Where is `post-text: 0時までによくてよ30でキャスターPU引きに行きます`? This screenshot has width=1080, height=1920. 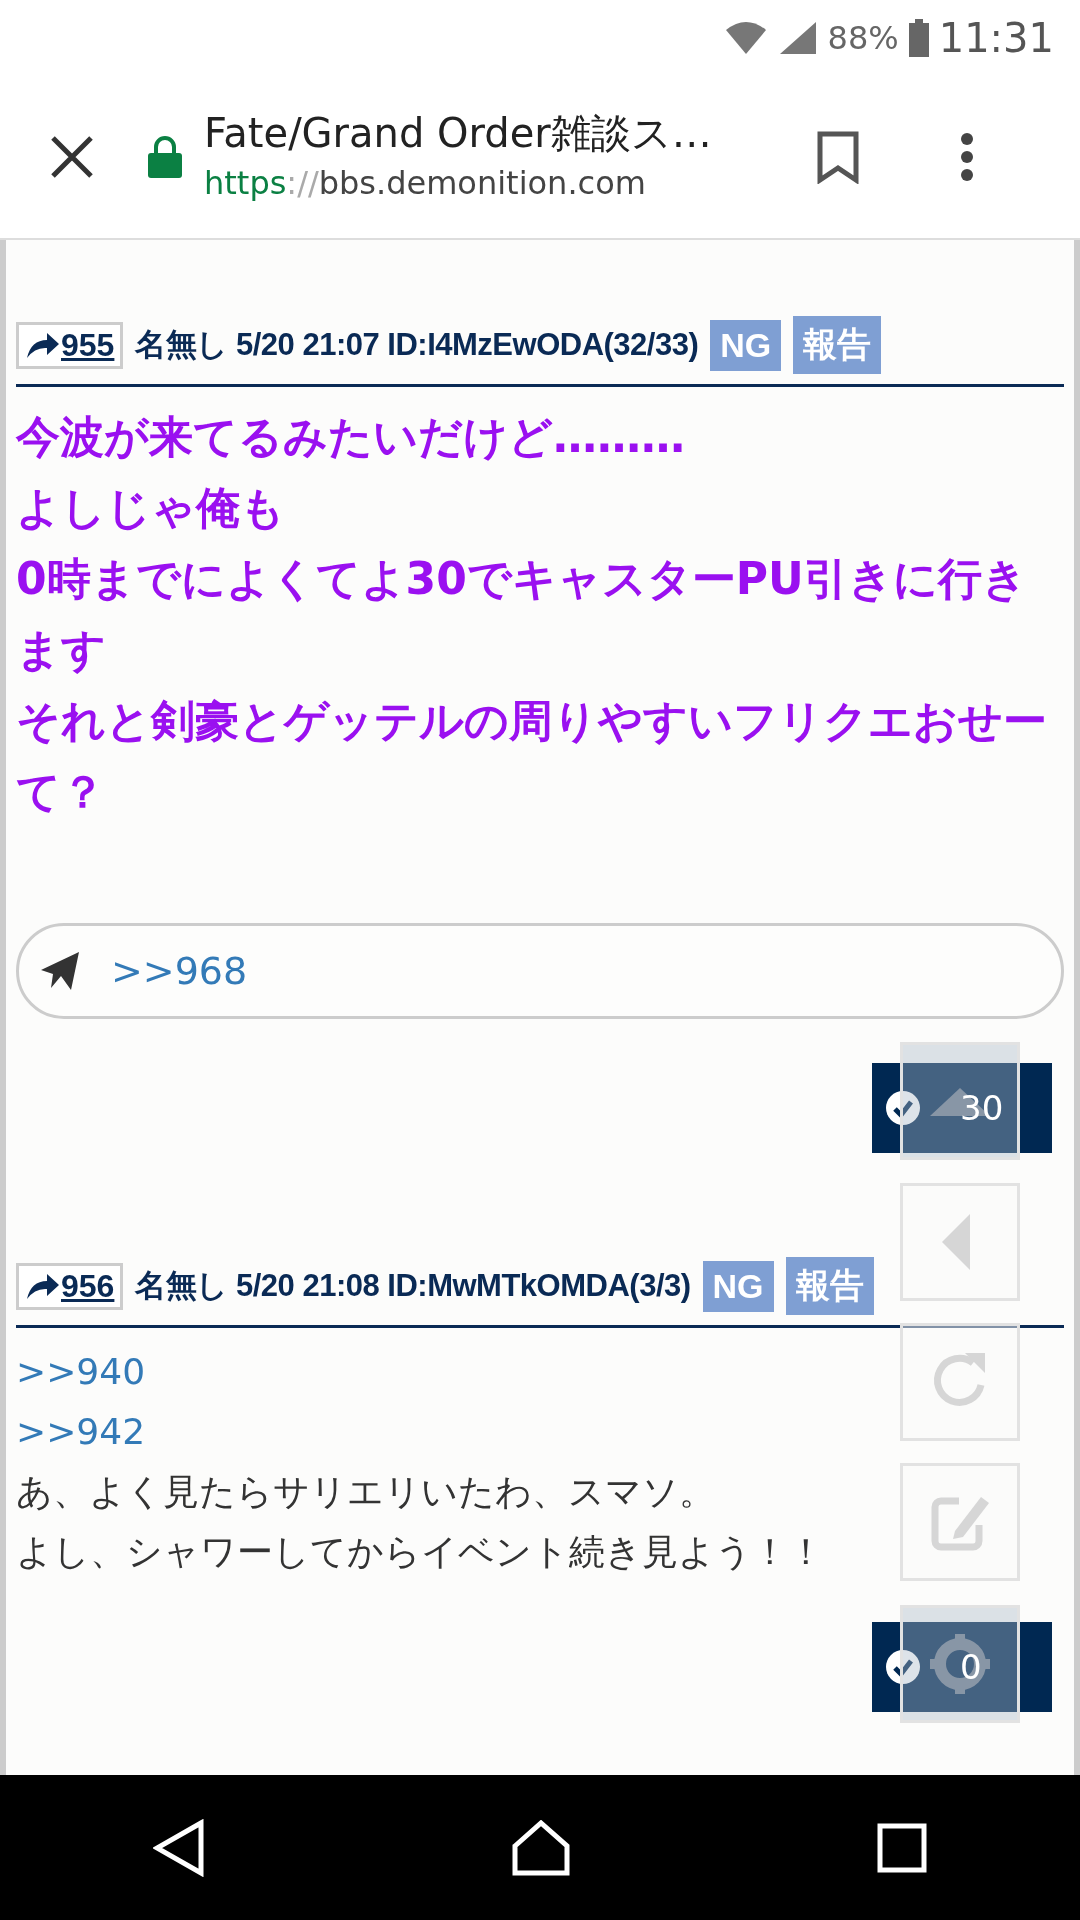 post-text: 0時までによくてよ30でキャスターPU引きに行きます is located at coordinates (522, 614).